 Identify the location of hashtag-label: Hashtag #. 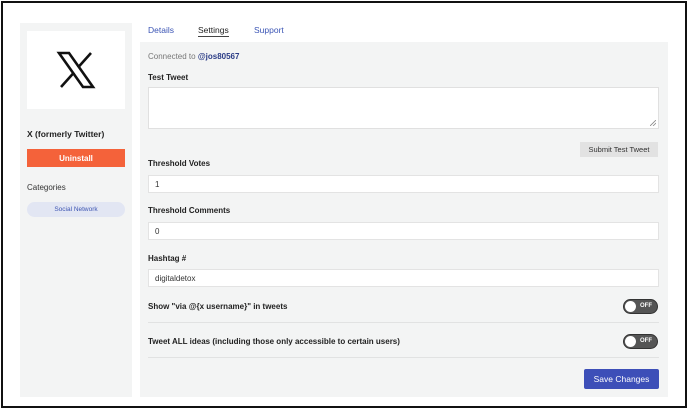
(167, 258).